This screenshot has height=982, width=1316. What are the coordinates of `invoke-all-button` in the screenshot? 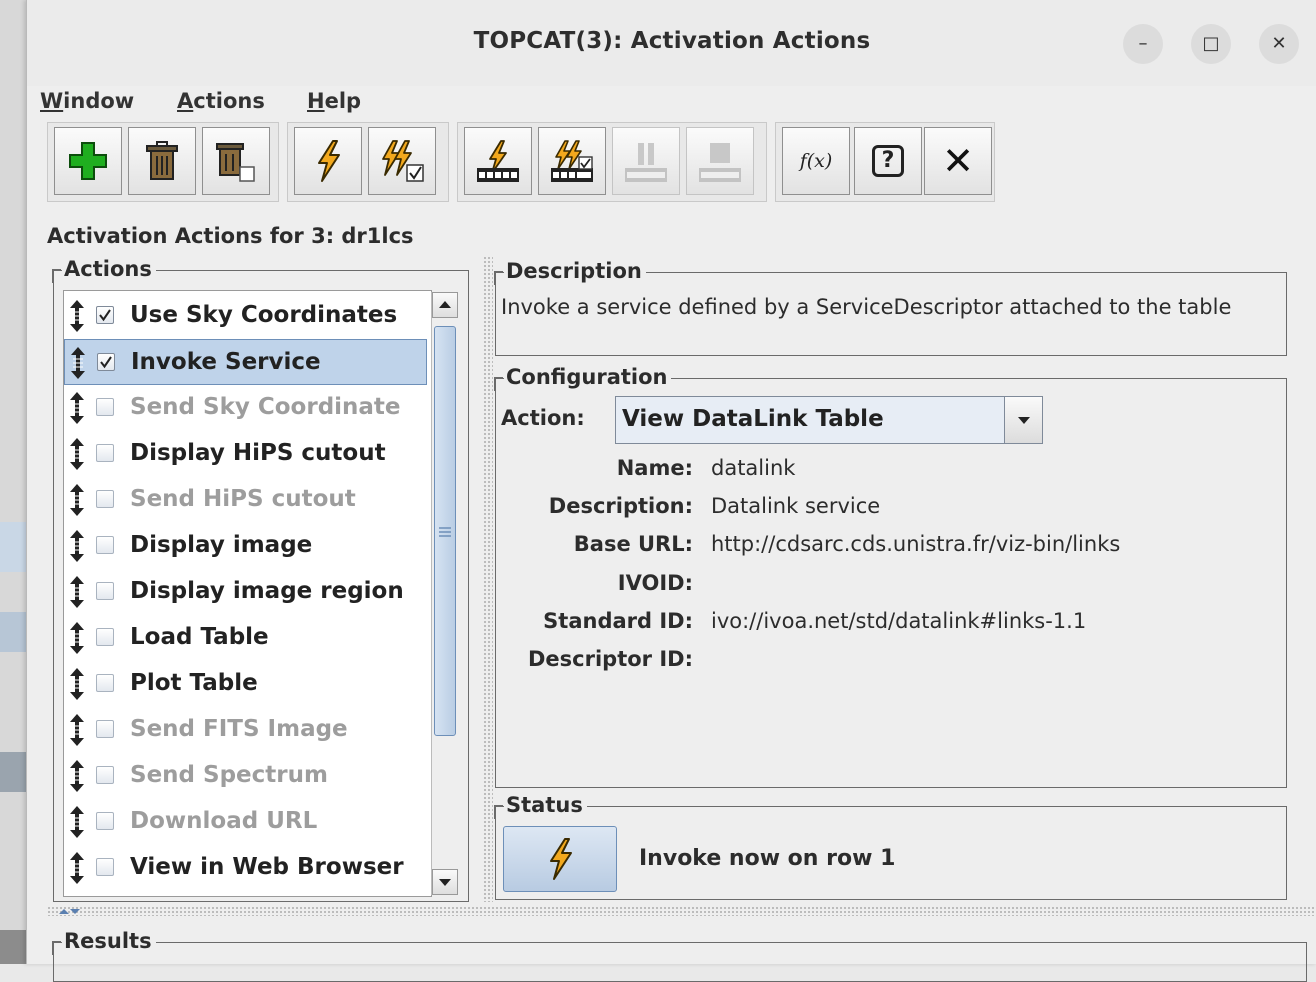 It's located at (402, 161).